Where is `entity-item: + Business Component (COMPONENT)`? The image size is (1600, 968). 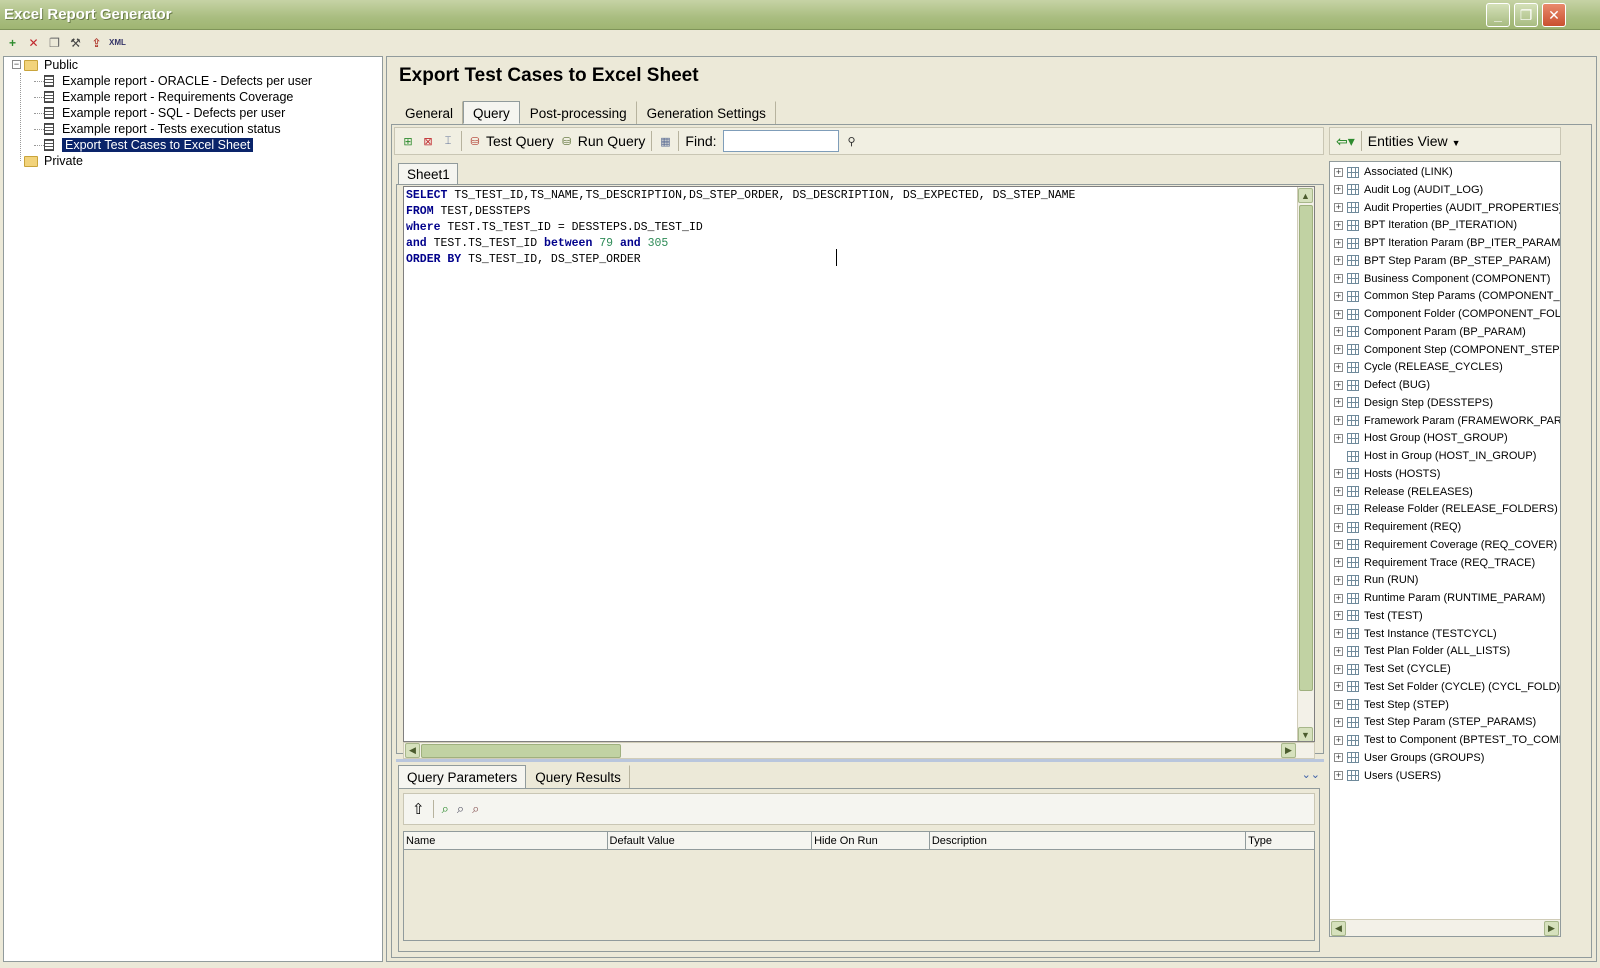 entity-item: + Business Component (COMPONENT) is located at coordinates (1440, 279).